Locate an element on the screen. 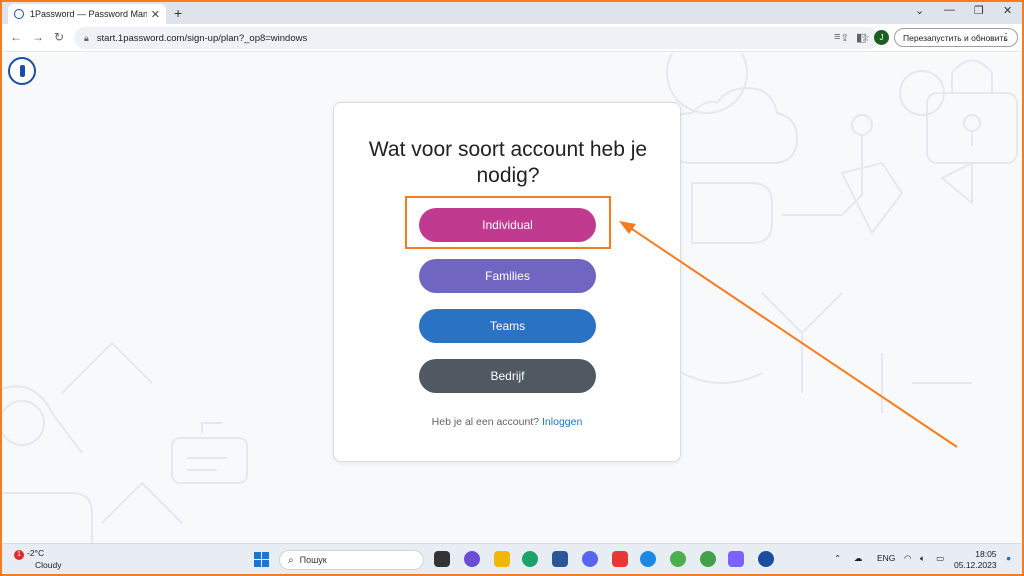  families-plan-button: Families is located at coordinates (507, 276).